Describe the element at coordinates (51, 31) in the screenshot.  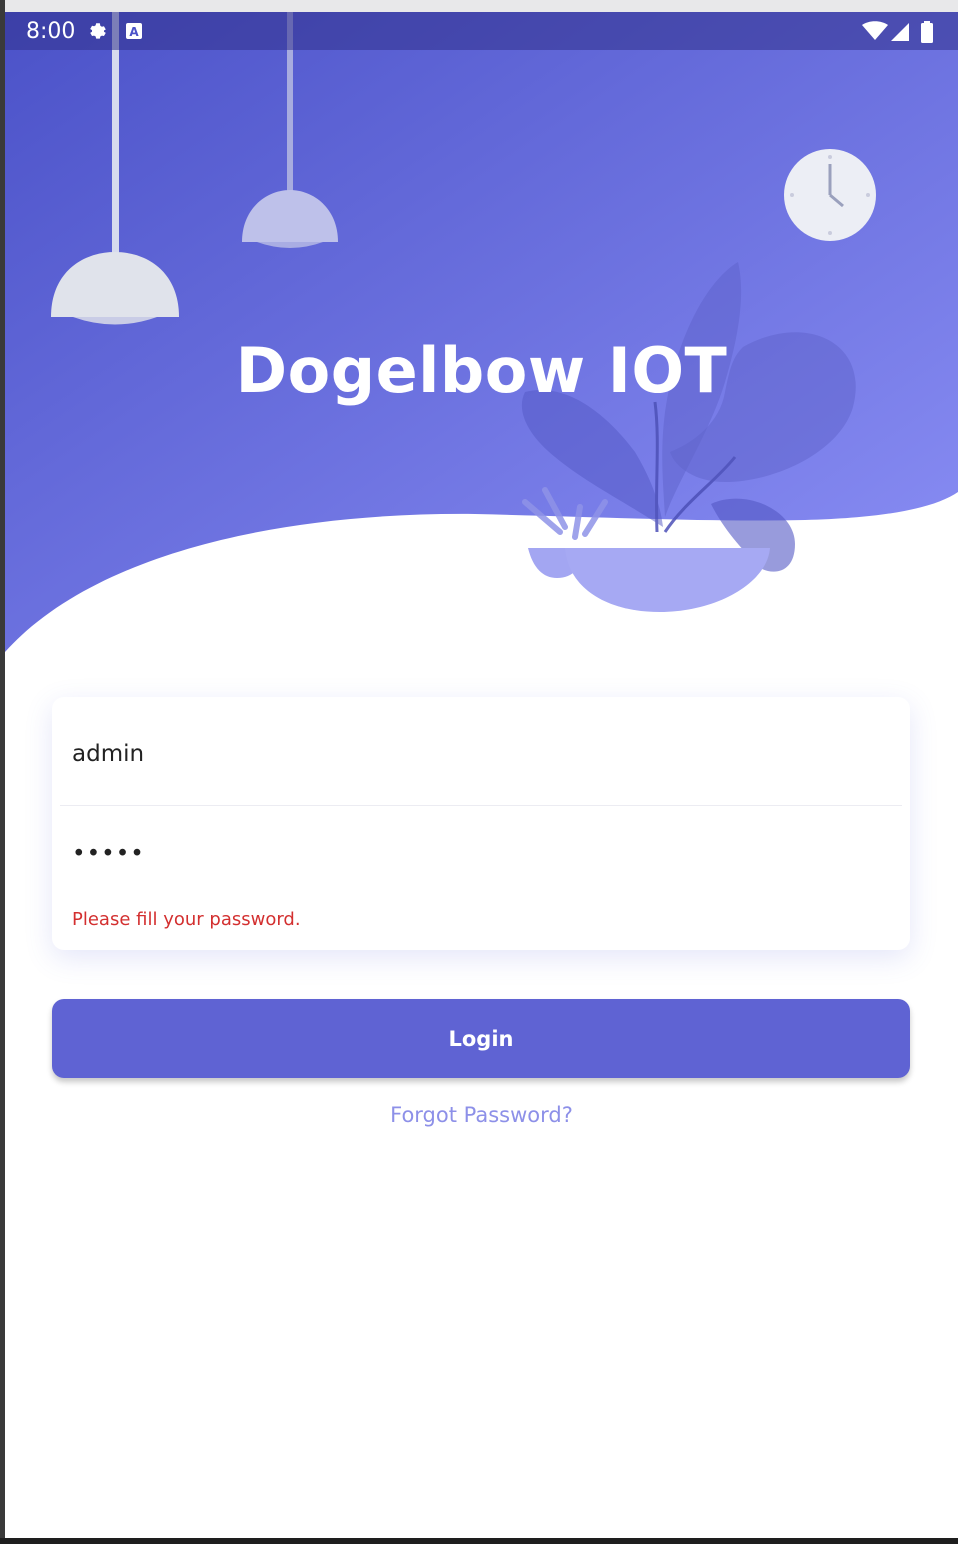
I see `status-time: 8:00` at that location.